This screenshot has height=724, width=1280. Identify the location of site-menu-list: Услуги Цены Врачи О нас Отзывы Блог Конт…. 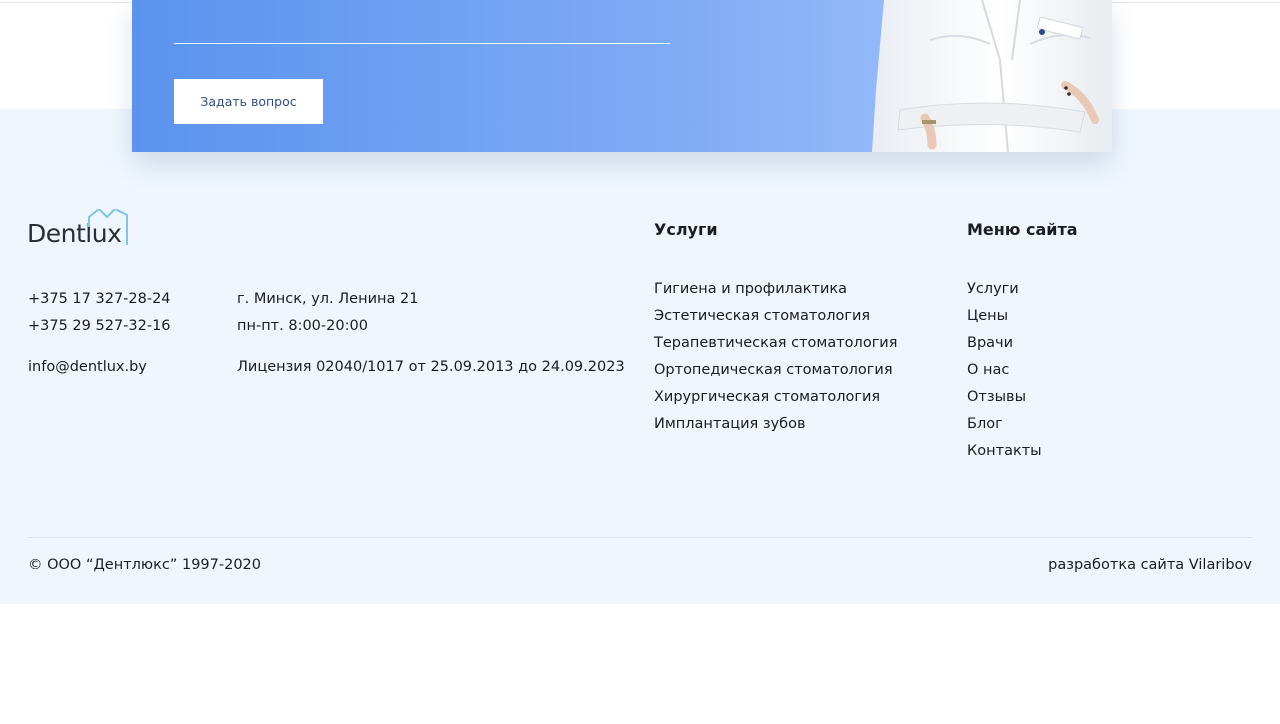
(1004, 374).